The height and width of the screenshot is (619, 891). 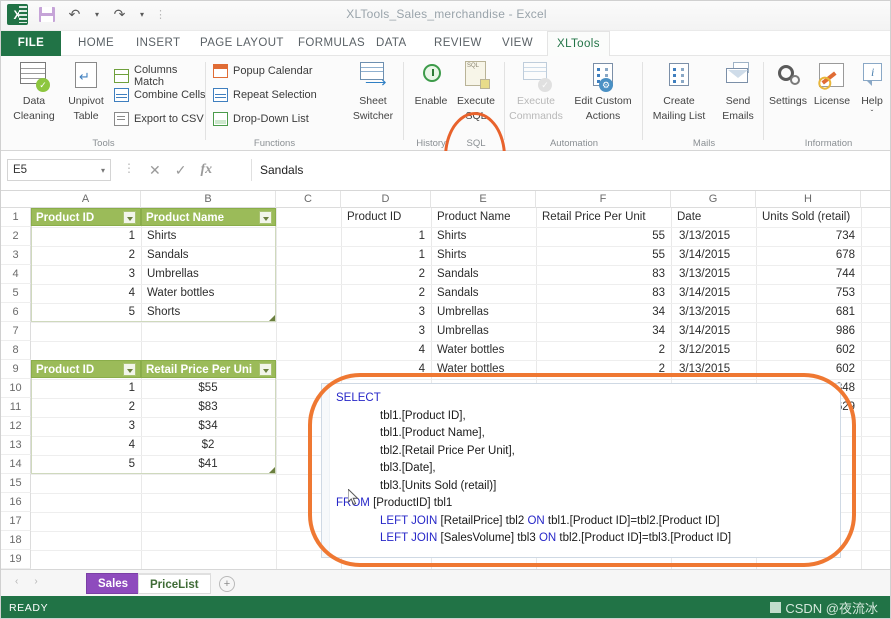 What do you see at coordinates (331, 43) in the screenshot?
I see `tab-formulas: FORMULAS` at bounding box center [331, 43].